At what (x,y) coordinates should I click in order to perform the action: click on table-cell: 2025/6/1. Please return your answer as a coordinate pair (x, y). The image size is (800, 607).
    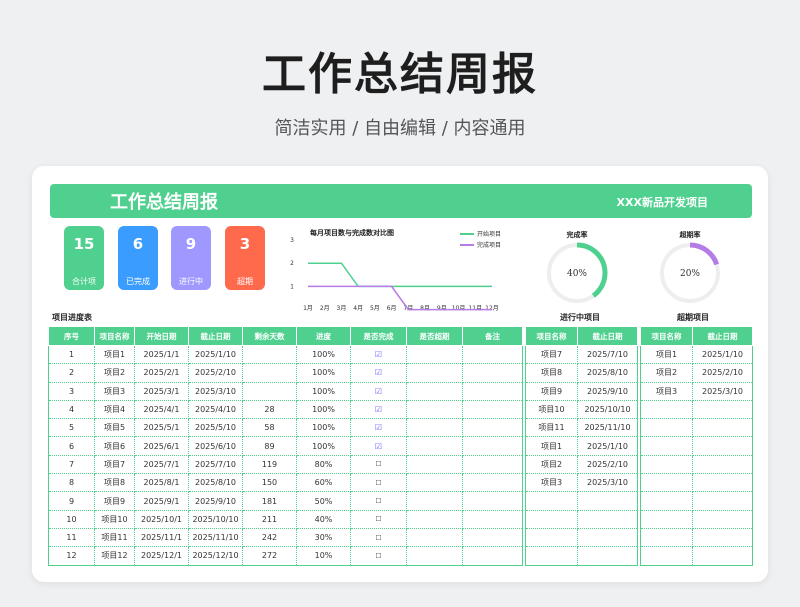
    Looking at the image, I should click on (161, 446).